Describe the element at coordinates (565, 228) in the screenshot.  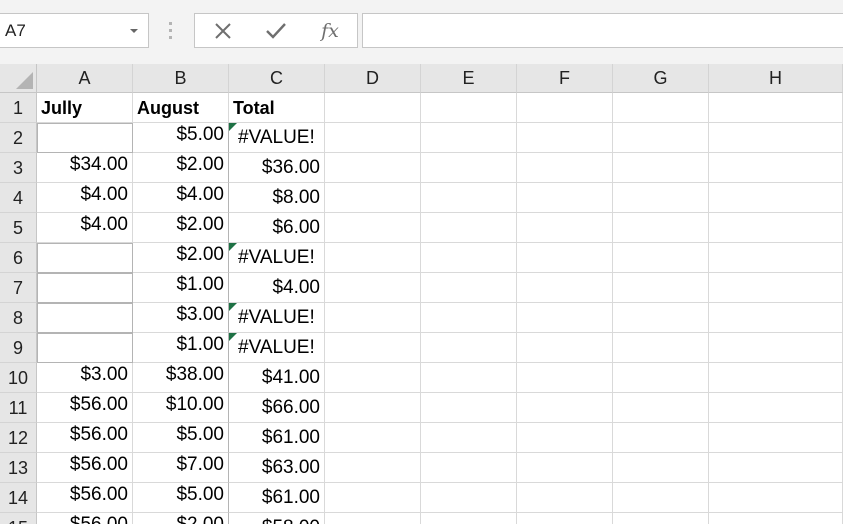
I see `cell-f5` at that location.